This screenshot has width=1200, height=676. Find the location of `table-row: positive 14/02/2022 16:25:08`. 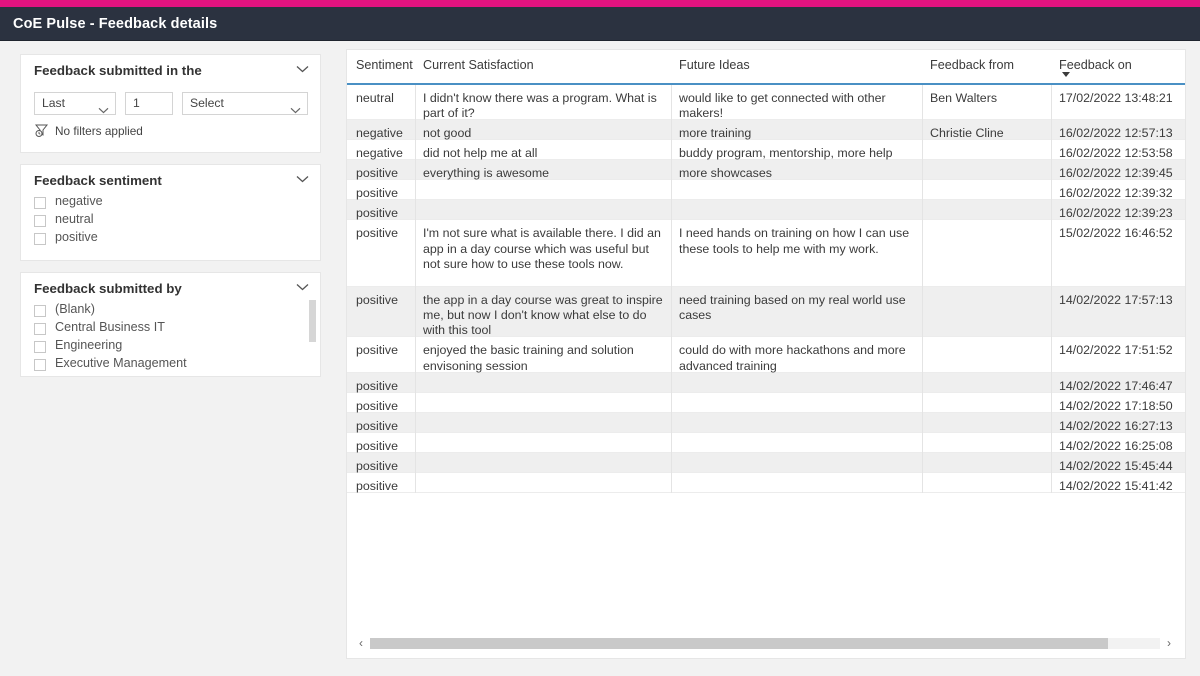

table-row: positive 14/02/2022 16:25:08 is located at coordinates (766, 442).